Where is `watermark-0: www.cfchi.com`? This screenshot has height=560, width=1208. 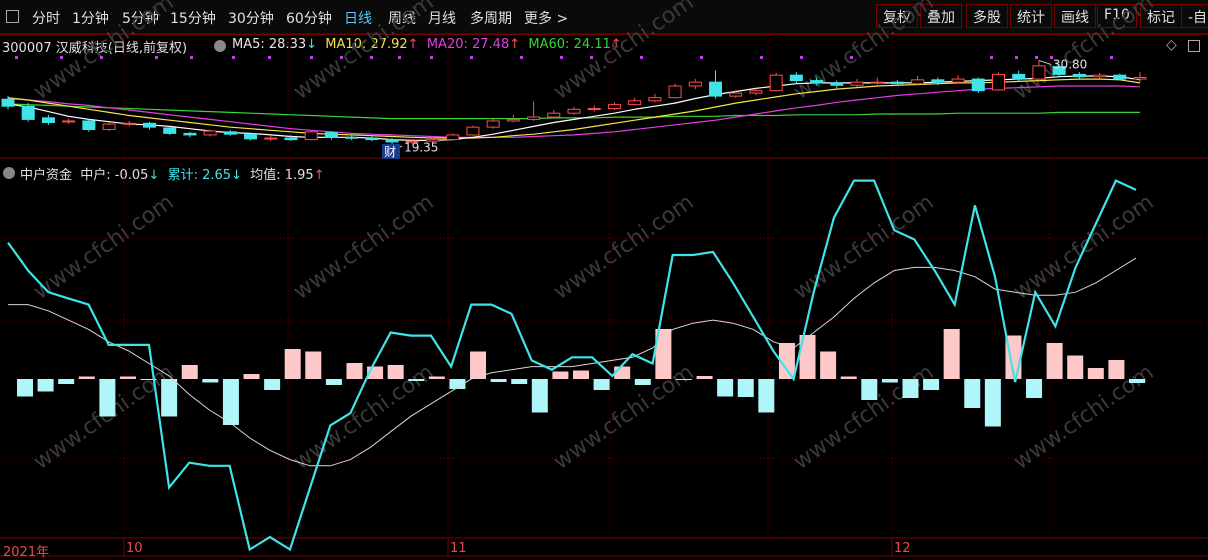 watermark-0: www.cfchi.com is located at coordinates (103, 52).